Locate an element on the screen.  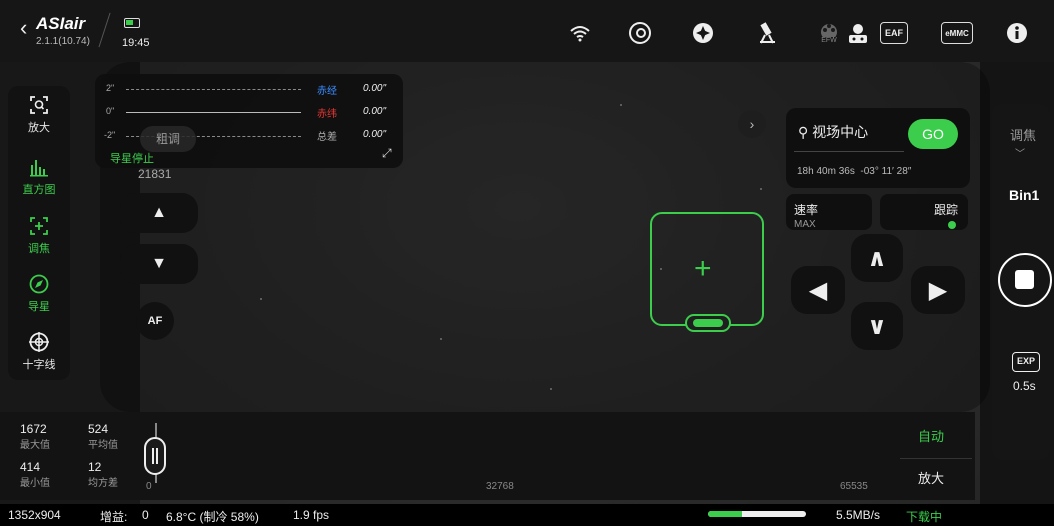
arrow-left-icon: ◀ is located at coordinates (818, 290).